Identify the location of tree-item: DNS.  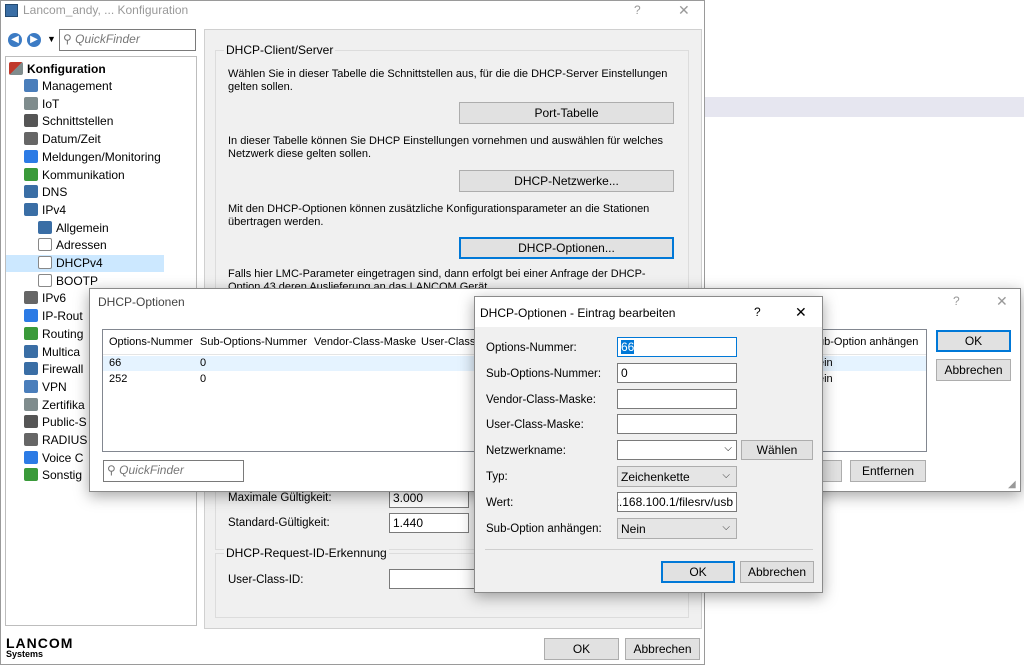
(45, 192).